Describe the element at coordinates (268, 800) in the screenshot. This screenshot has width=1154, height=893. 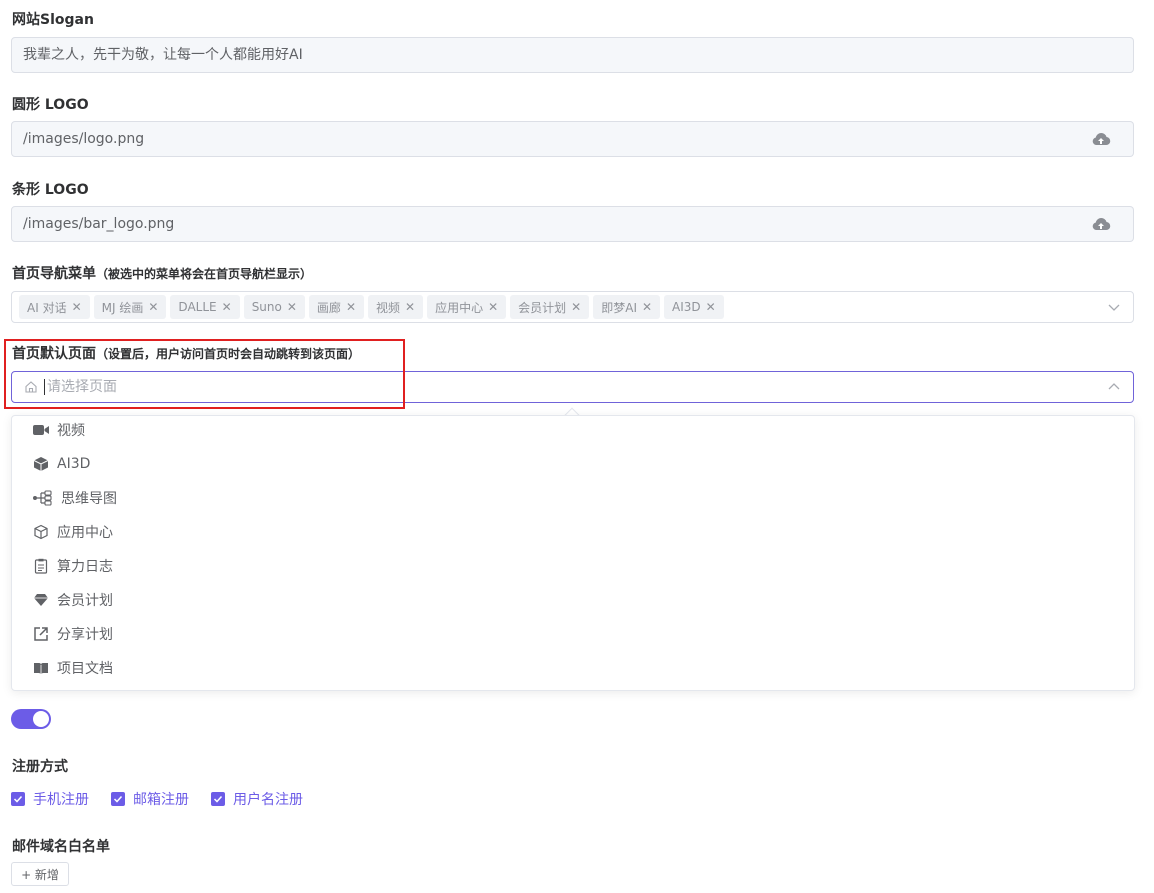
I see `checkbox-label: 用户名注册` at that location.